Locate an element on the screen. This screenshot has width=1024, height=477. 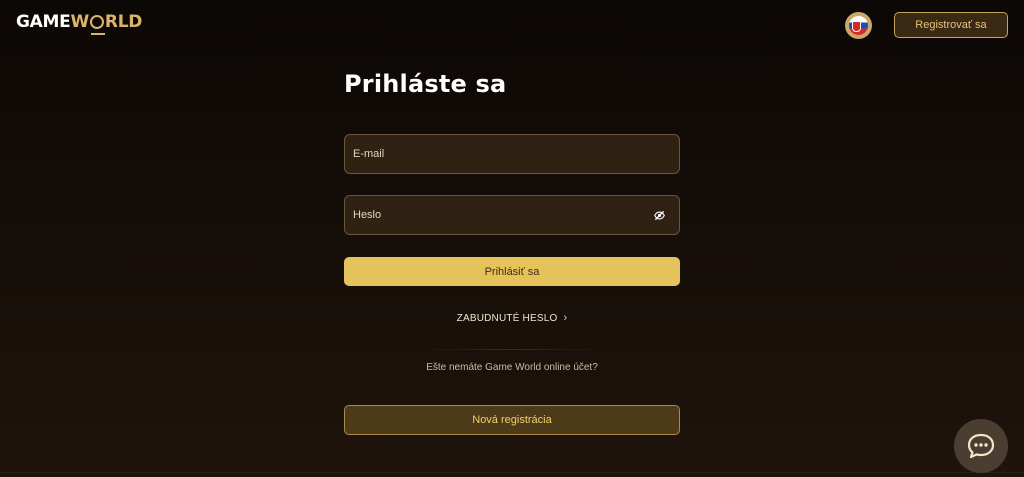
email-field is located at coordinates (512, 154).